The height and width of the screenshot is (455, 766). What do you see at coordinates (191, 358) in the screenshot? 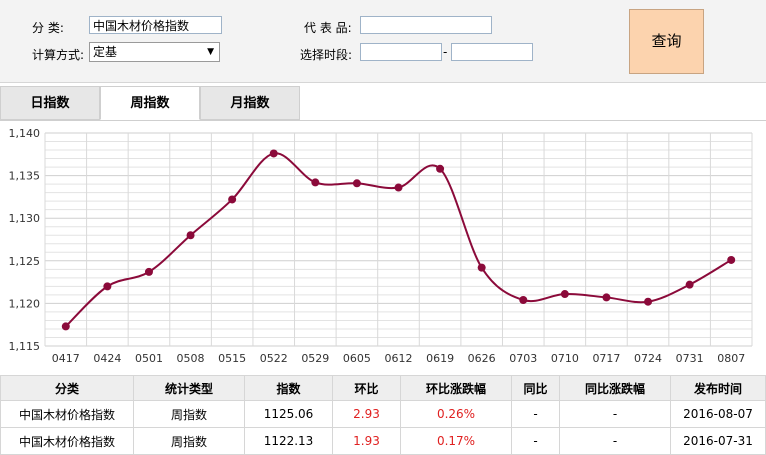
I see `x-tick-label: 0508` at bounding box center [191, 358].